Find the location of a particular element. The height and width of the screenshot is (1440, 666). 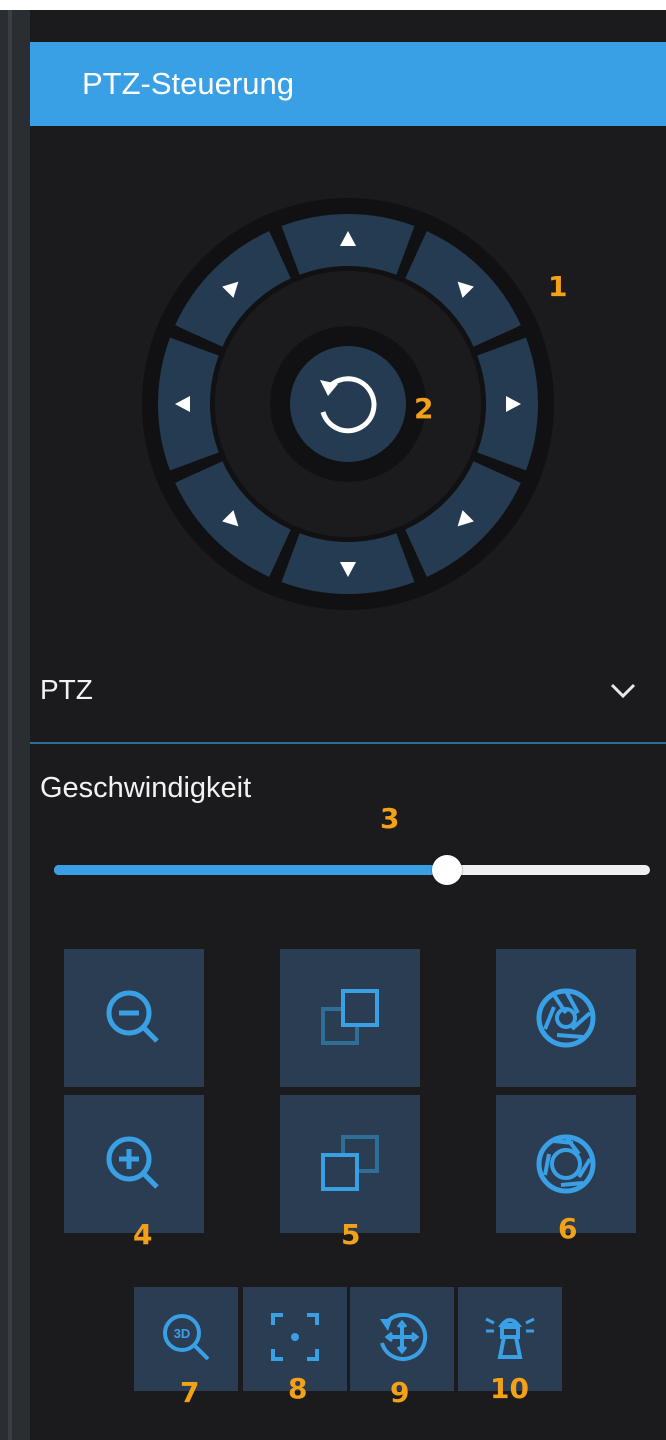

reset-button is located at coordinates (348, 404).